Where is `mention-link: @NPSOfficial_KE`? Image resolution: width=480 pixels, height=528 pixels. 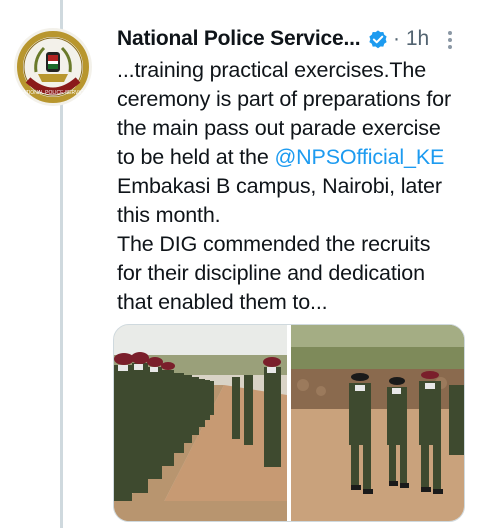 mention-link: @NPSOfficial_KE is located at coordinates (359, 157).